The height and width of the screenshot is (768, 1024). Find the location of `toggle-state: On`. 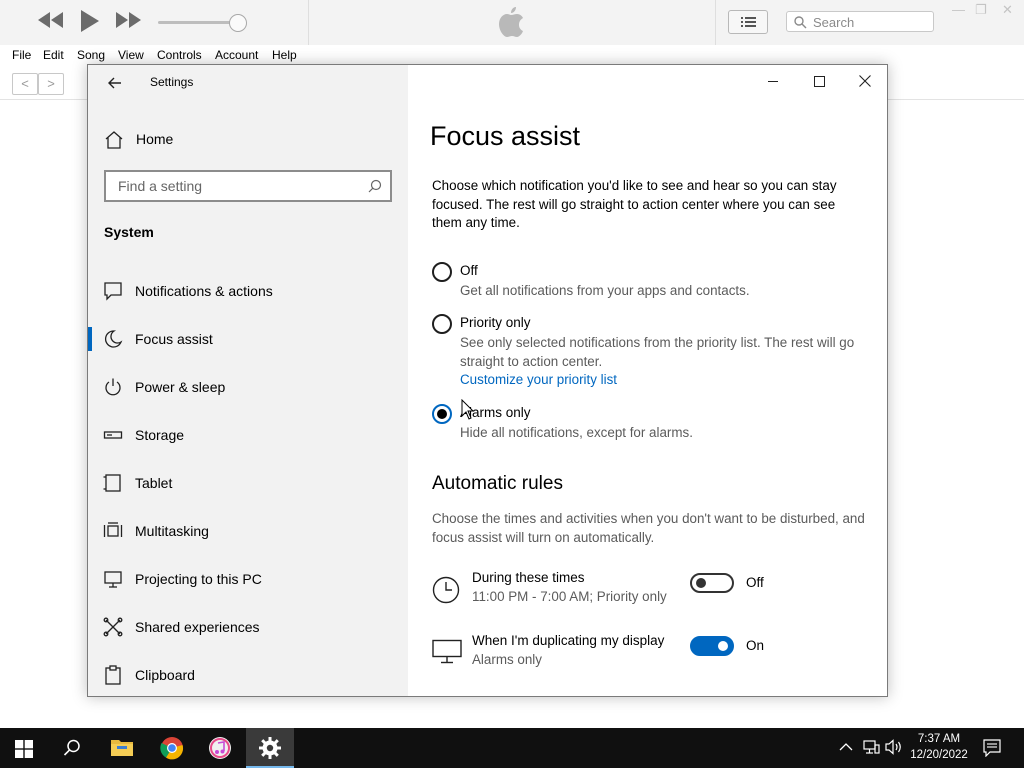

toggle-state: On is located at coordinates (755, 645).